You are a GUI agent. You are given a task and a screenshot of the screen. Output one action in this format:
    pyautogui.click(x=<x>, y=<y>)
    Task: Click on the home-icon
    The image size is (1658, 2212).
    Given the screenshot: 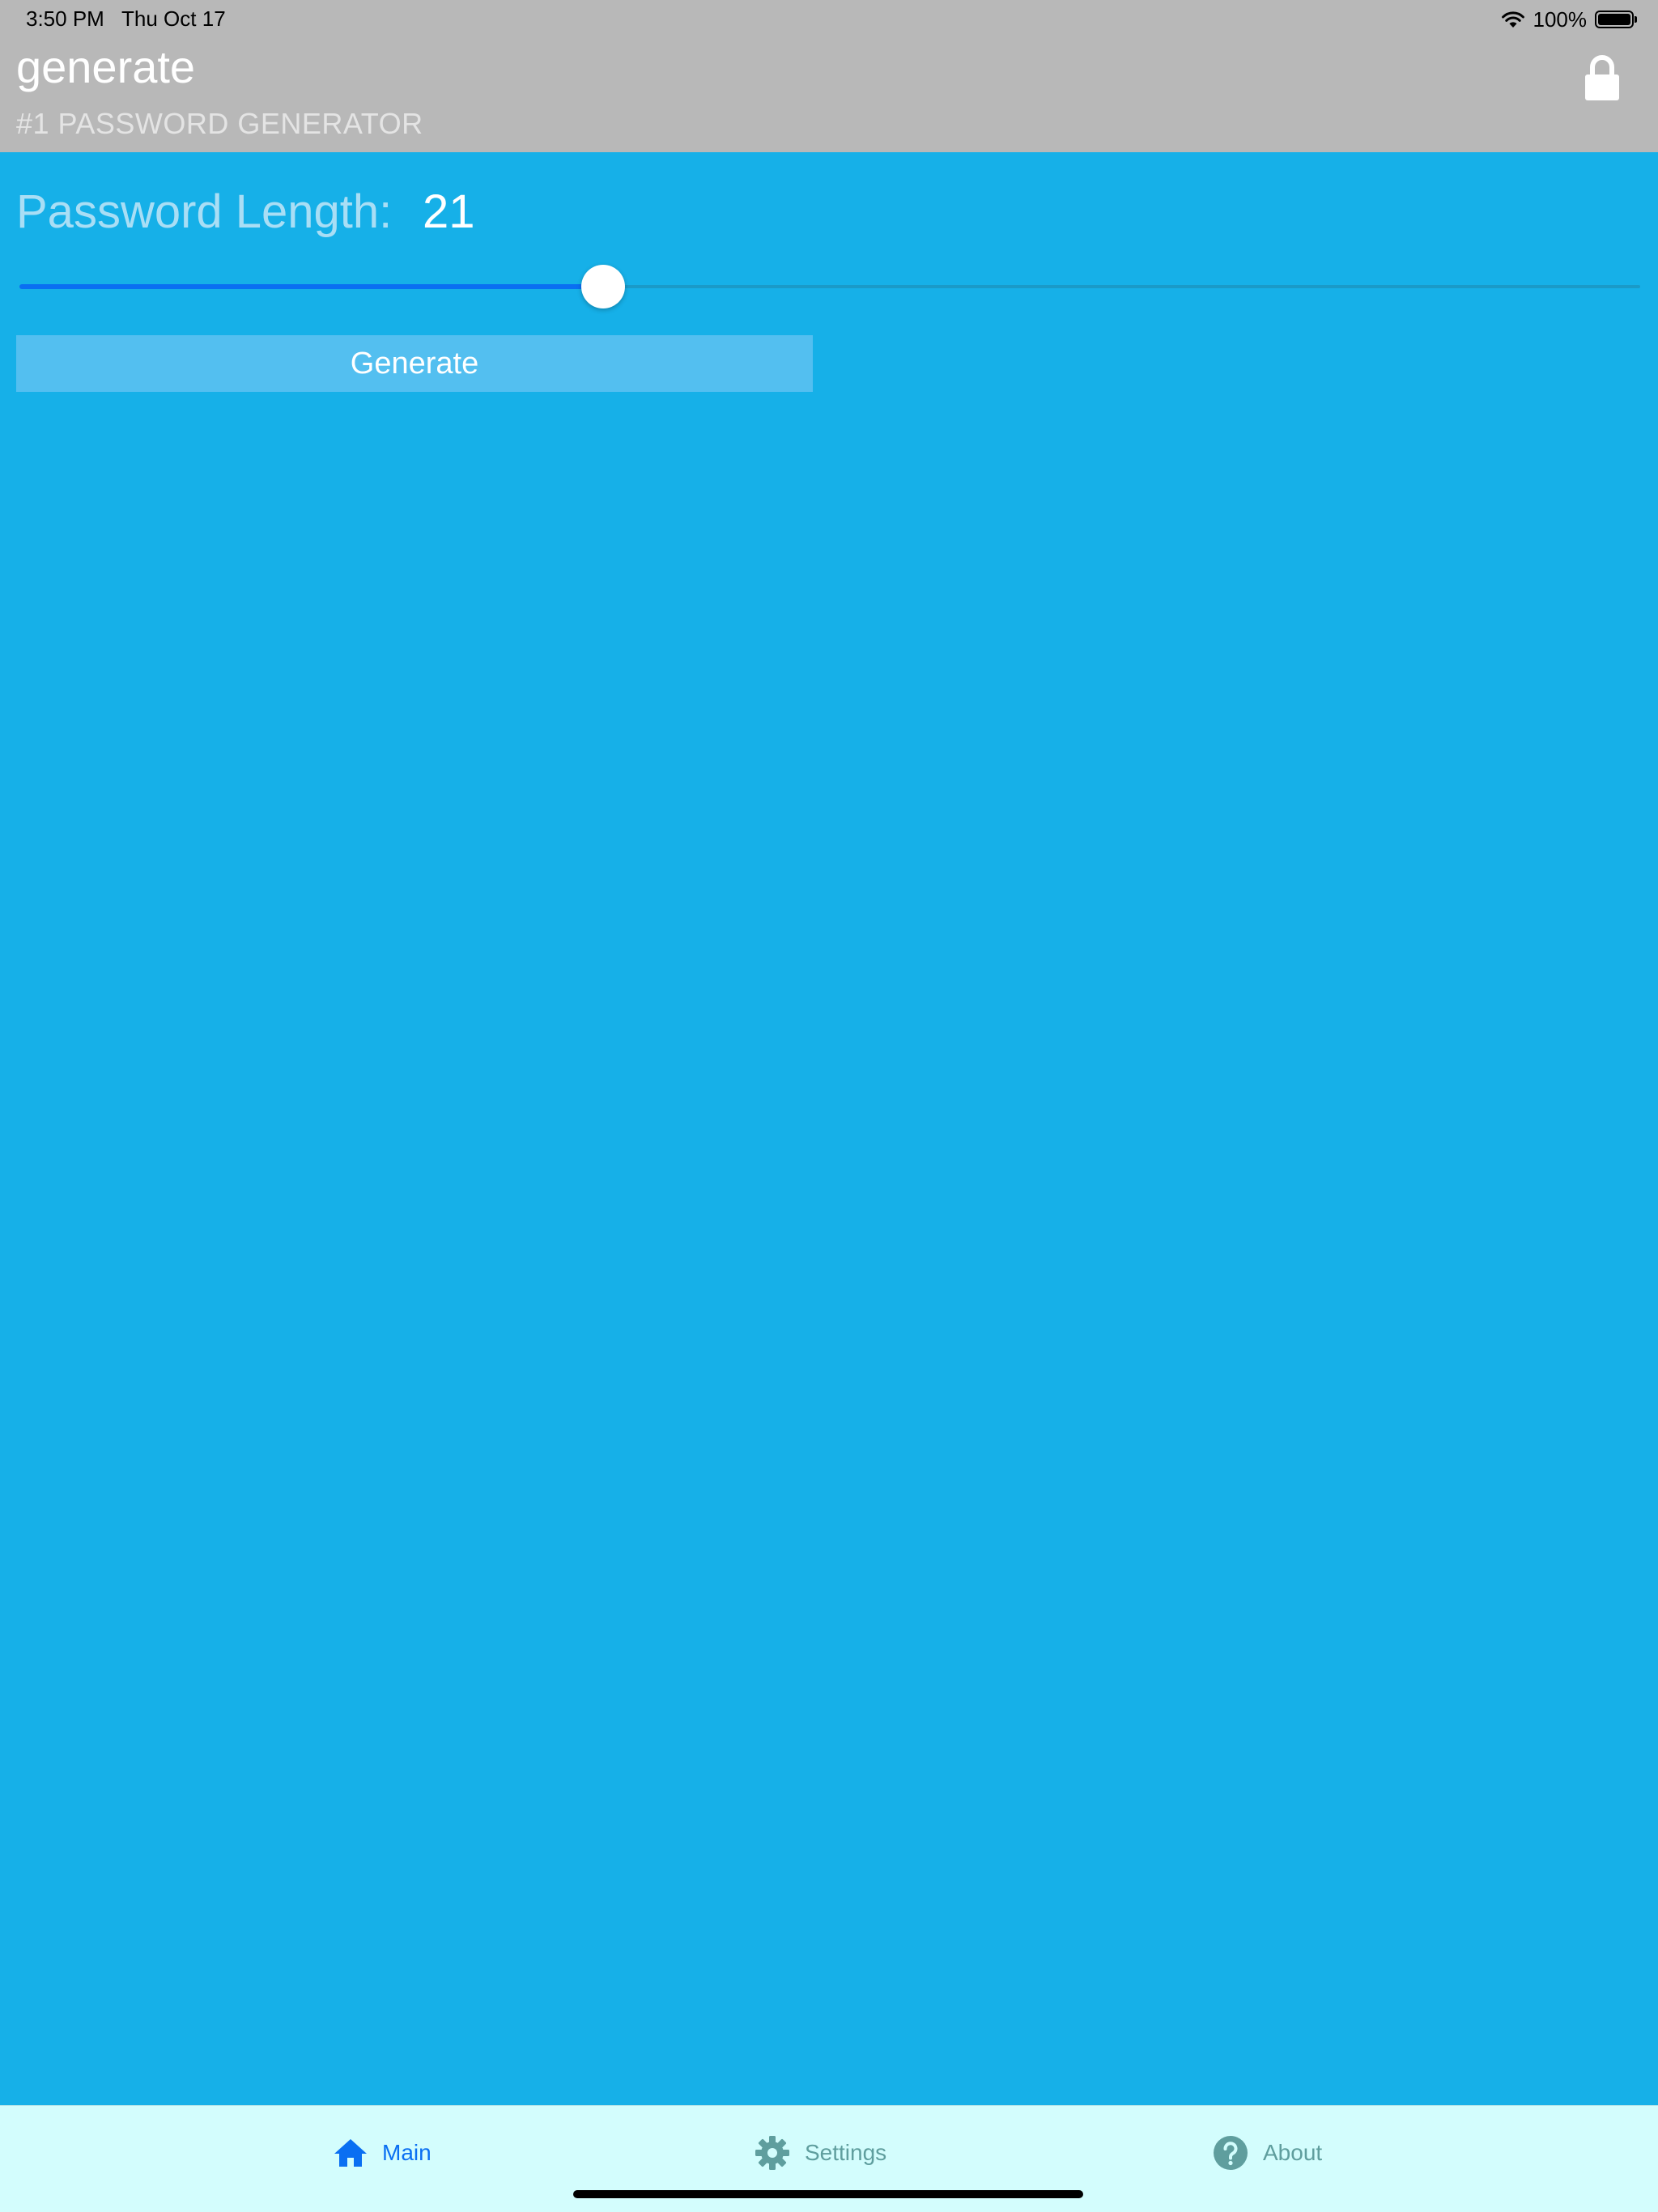 What is the action you would take?
    pyautogui.click(x=350, y=2153)
    